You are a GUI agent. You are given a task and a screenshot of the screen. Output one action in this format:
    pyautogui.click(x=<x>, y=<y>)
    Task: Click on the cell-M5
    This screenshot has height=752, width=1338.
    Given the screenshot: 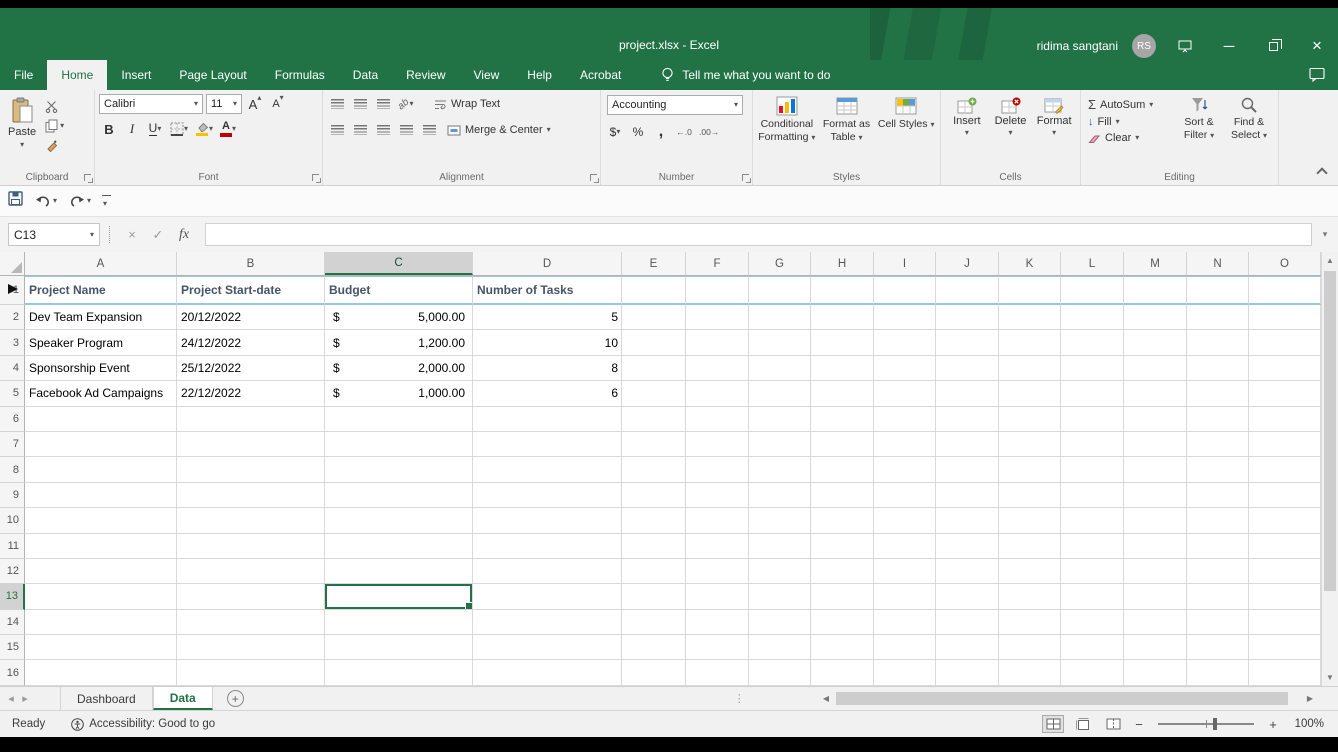 What is the action you would take?
    pyautogui.click(x=1155, y=394)
    